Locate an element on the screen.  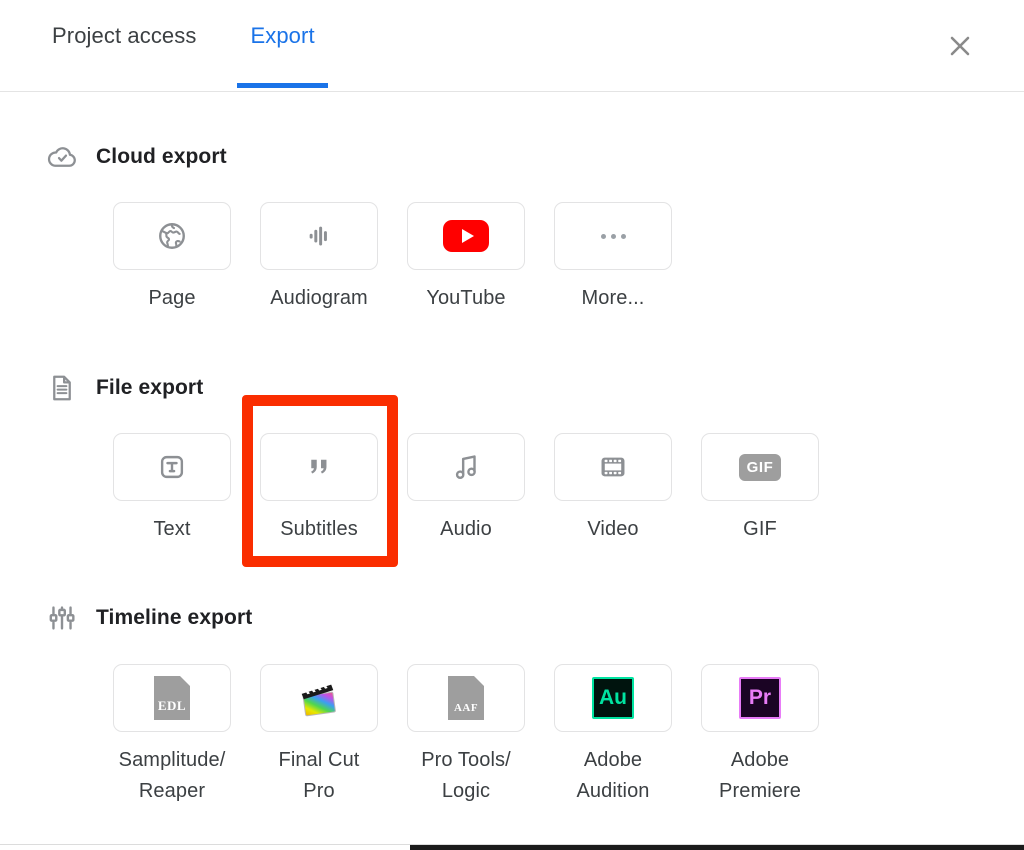
export-option-page: Page is located at coordinates (172, 258).